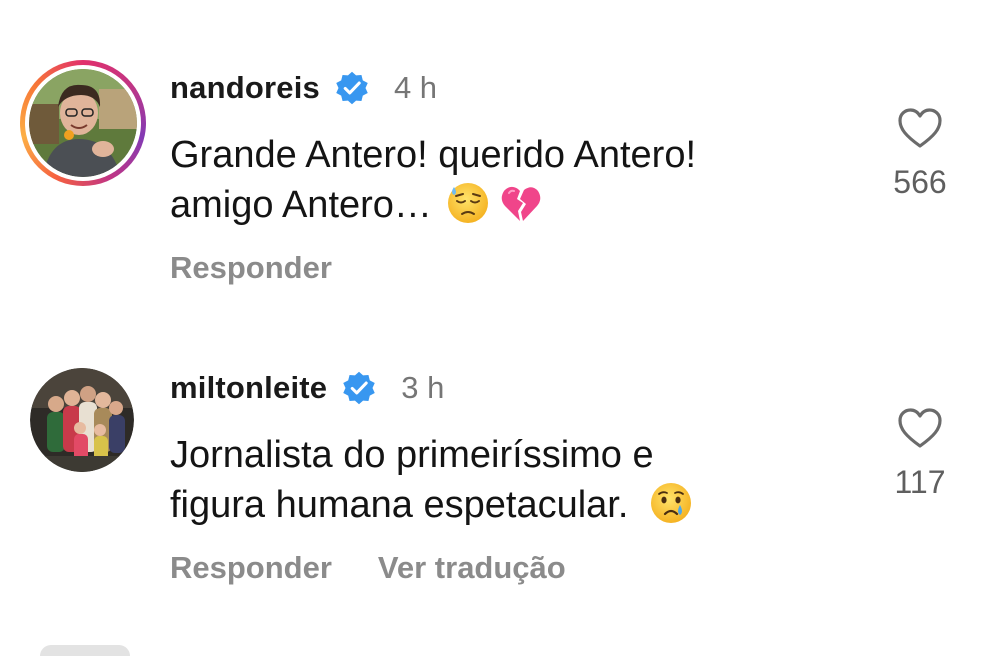 Image resolution: width=984 pixels, height=656 pixels. What do you see at coordinates (399, 505) in the screenshot?
I see `comment-text-segment: figura humana espetacular.` at bounding box center [399, 505].